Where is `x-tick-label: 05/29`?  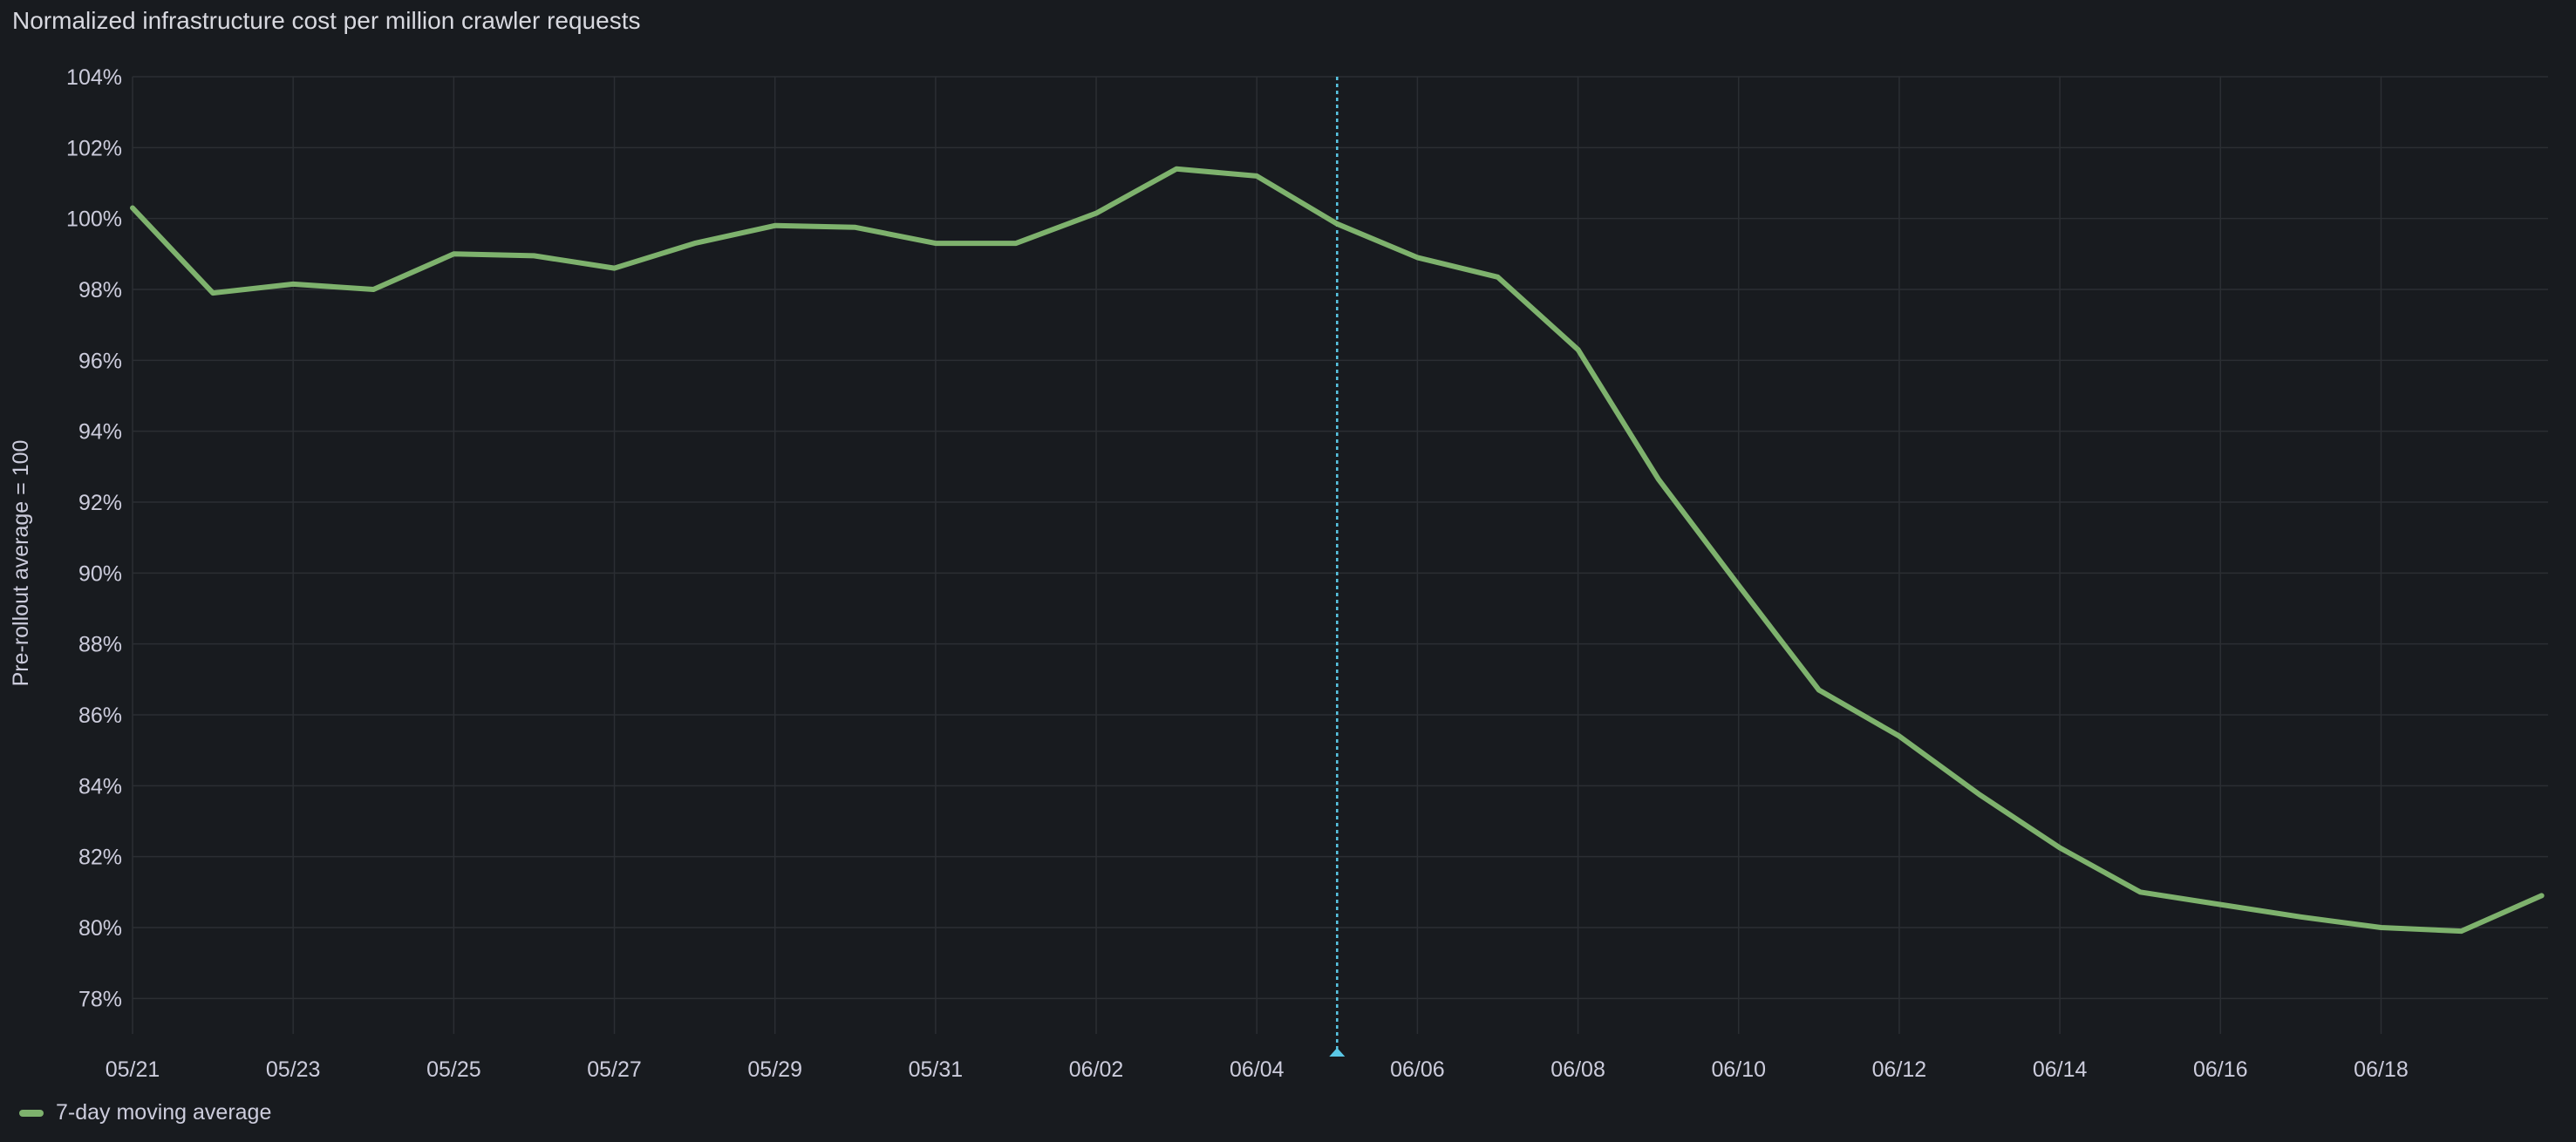
x-tick-label: 05/29 is located at coordinates (775, 1069).